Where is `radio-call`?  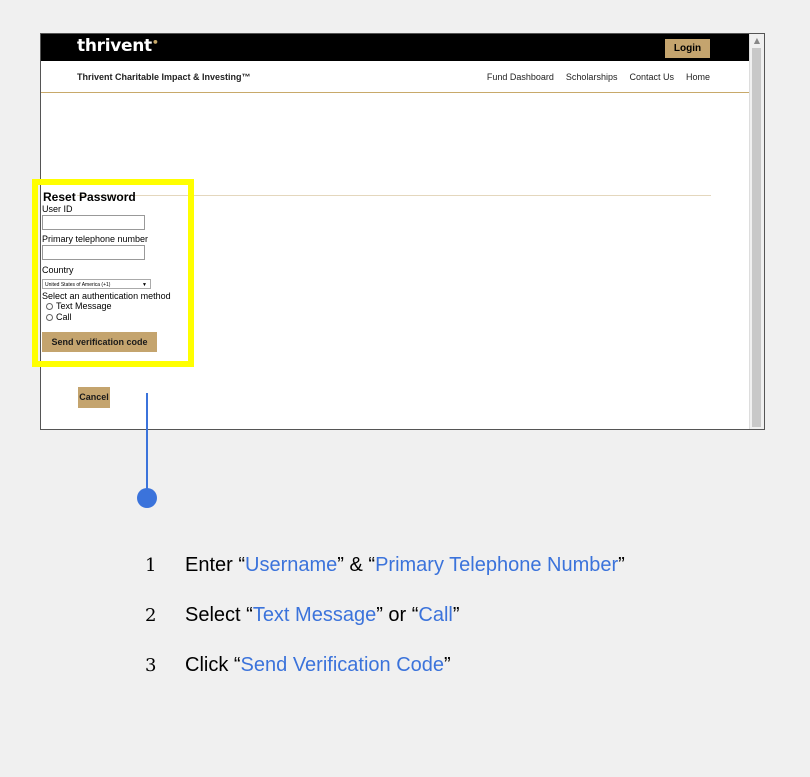
radio-call is located at coordinates (49, 317).